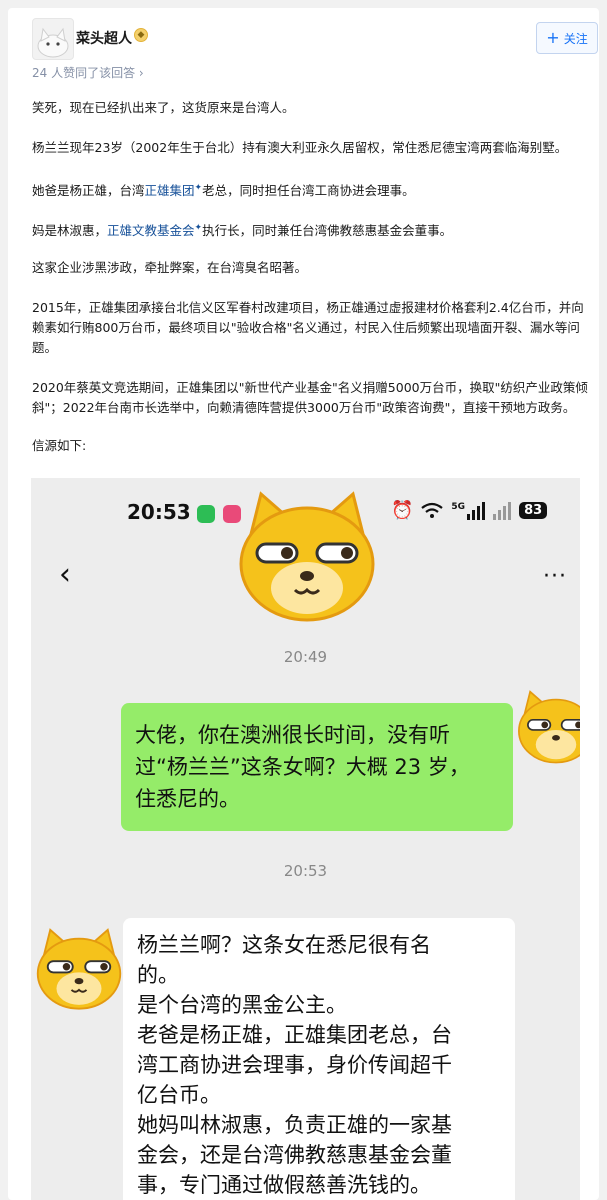  What do you see at coordinates (402, 510) in the screenshot?
I see `alarm-icon: ⏰` at bounding box center [402, 510].